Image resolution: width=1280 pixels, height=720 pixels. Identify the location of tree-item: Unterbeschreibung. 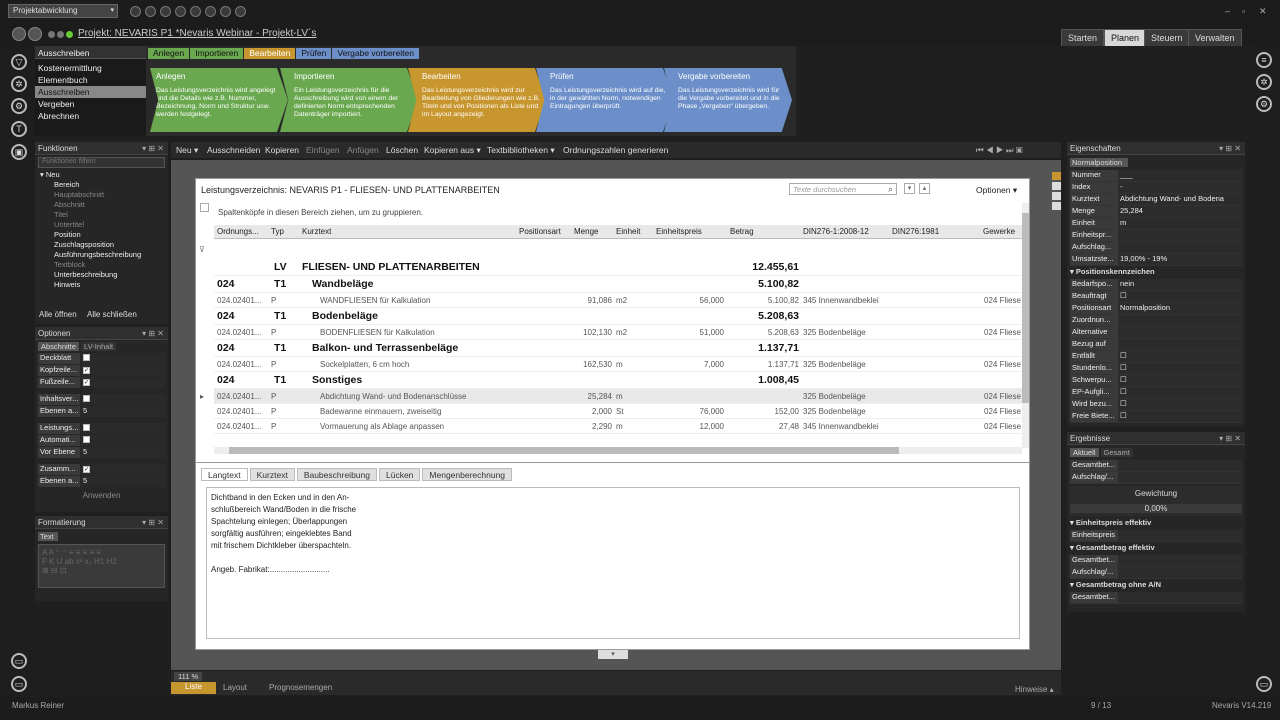
(104, 275).